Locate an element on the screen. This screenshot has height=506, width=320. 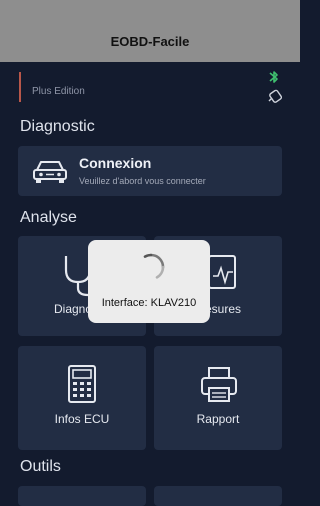
app-title: EOBD-Facile is located at coordinates (150, 41).